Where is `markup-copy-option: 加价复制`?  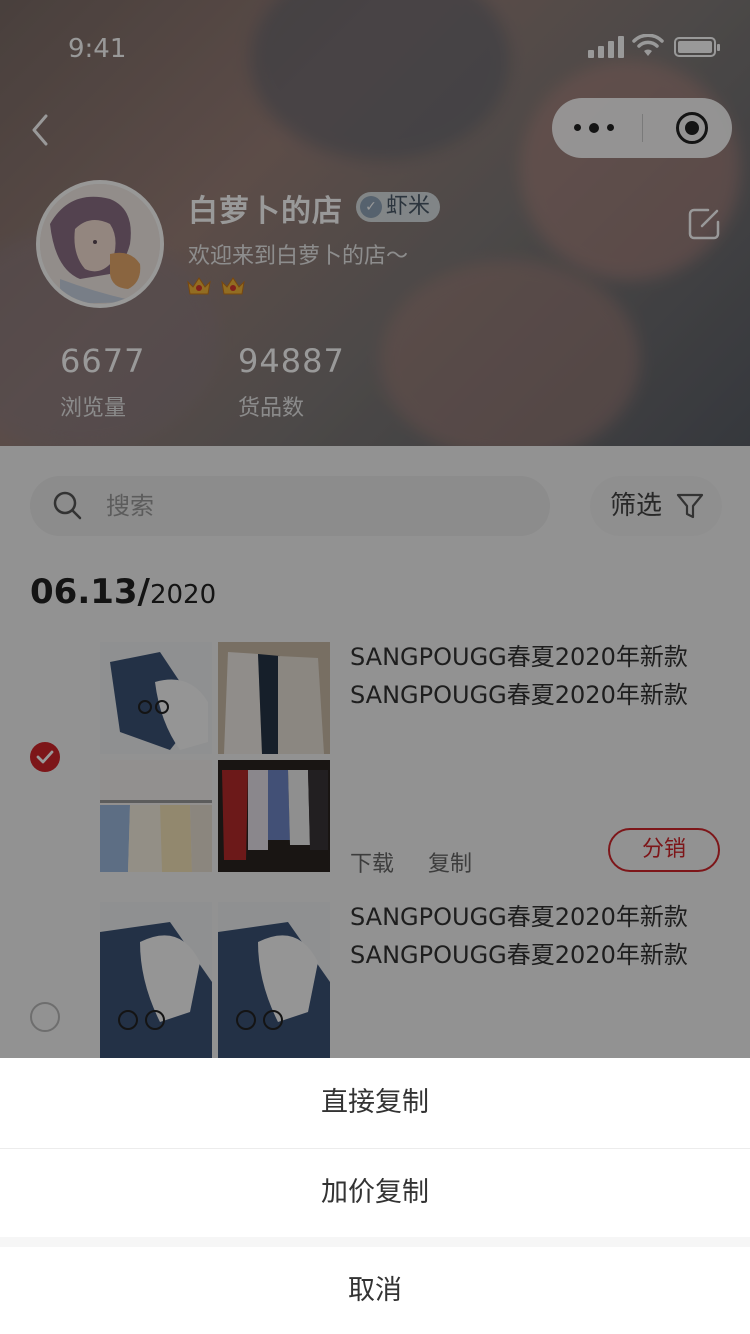 markup-copy-option: 加价复制 is located at coordinates (375, 1193).